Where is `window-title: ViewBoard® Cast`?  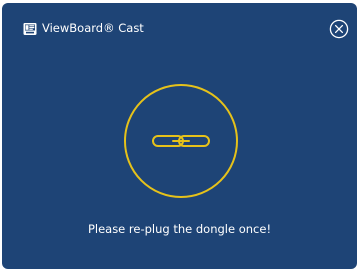
window-title: ViewBoard® Cast is located at coordinates (93, 28).